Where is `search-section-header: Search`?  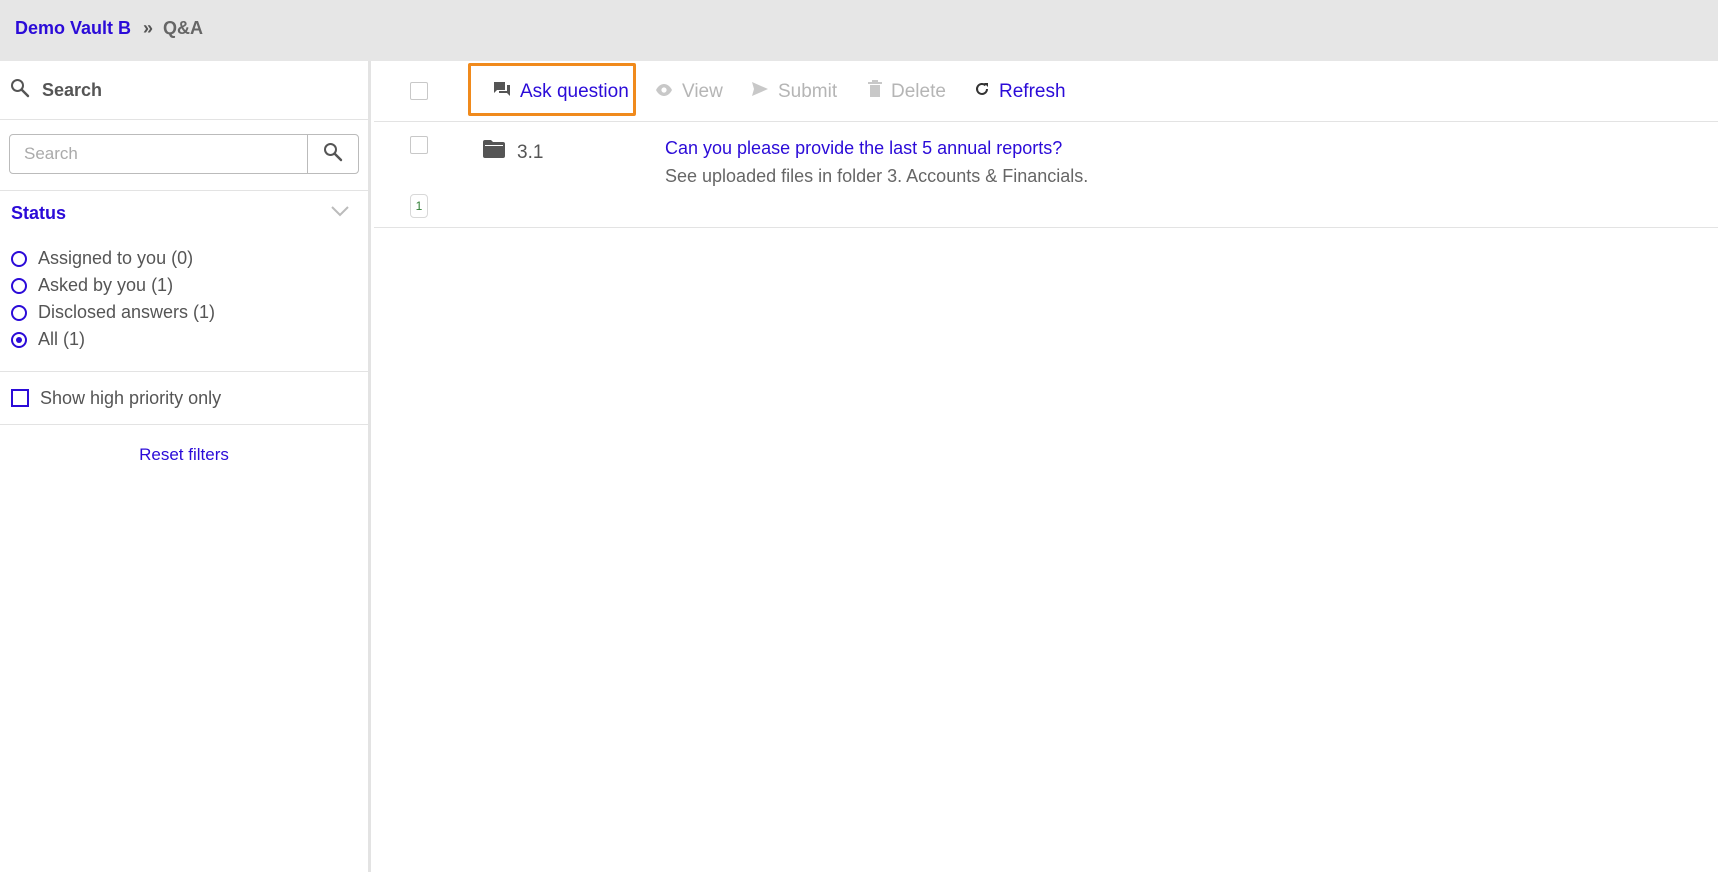 search-section-header: Search is located at coordinates (184, 90).